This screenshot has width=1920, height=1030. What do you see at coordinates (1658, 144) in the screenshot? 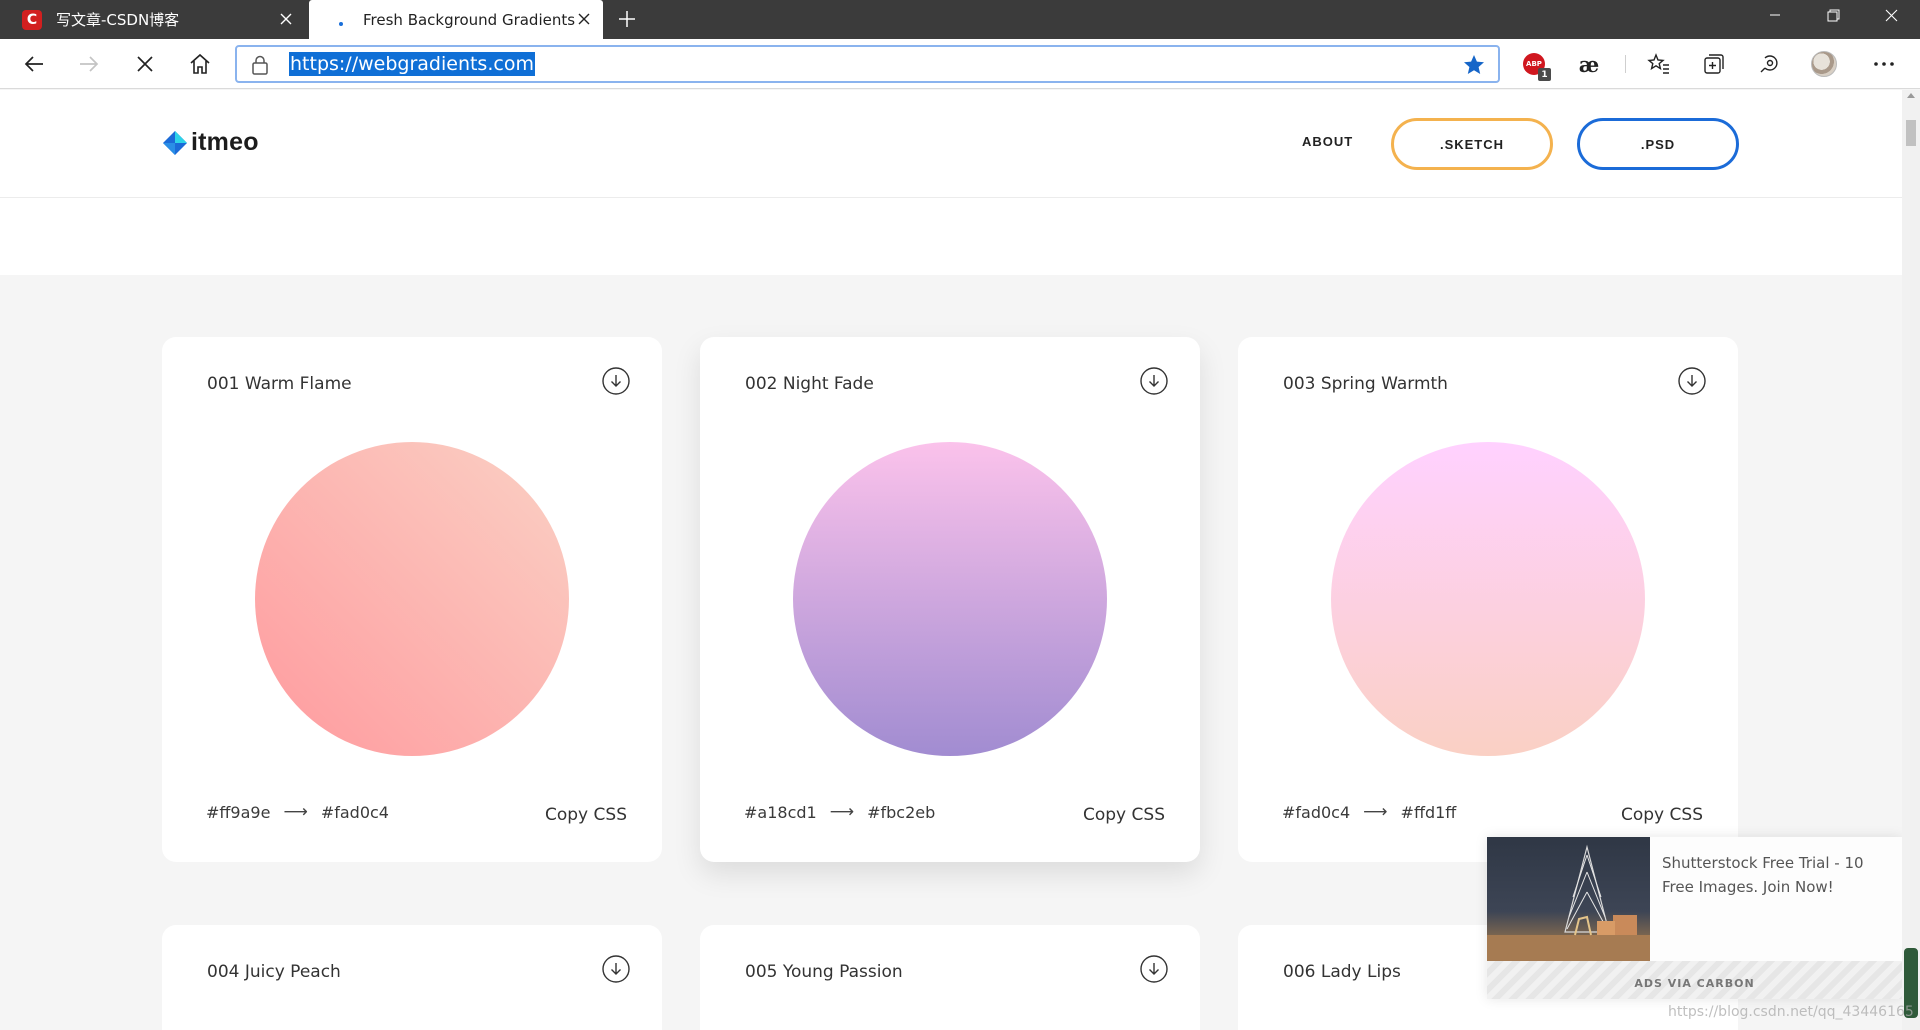
I see `psd-download-button: .PSD` at bounding box center [1658, 144].